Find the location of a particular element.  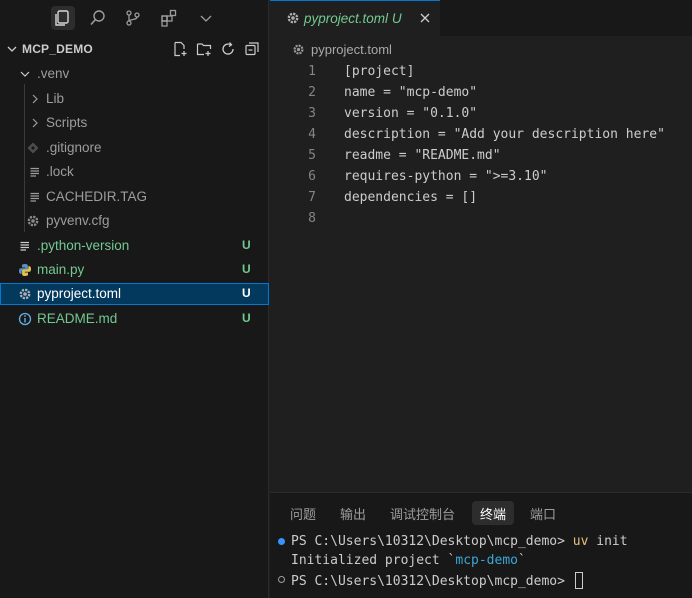

collapse-all-icon is located at coordinates (252, 49).